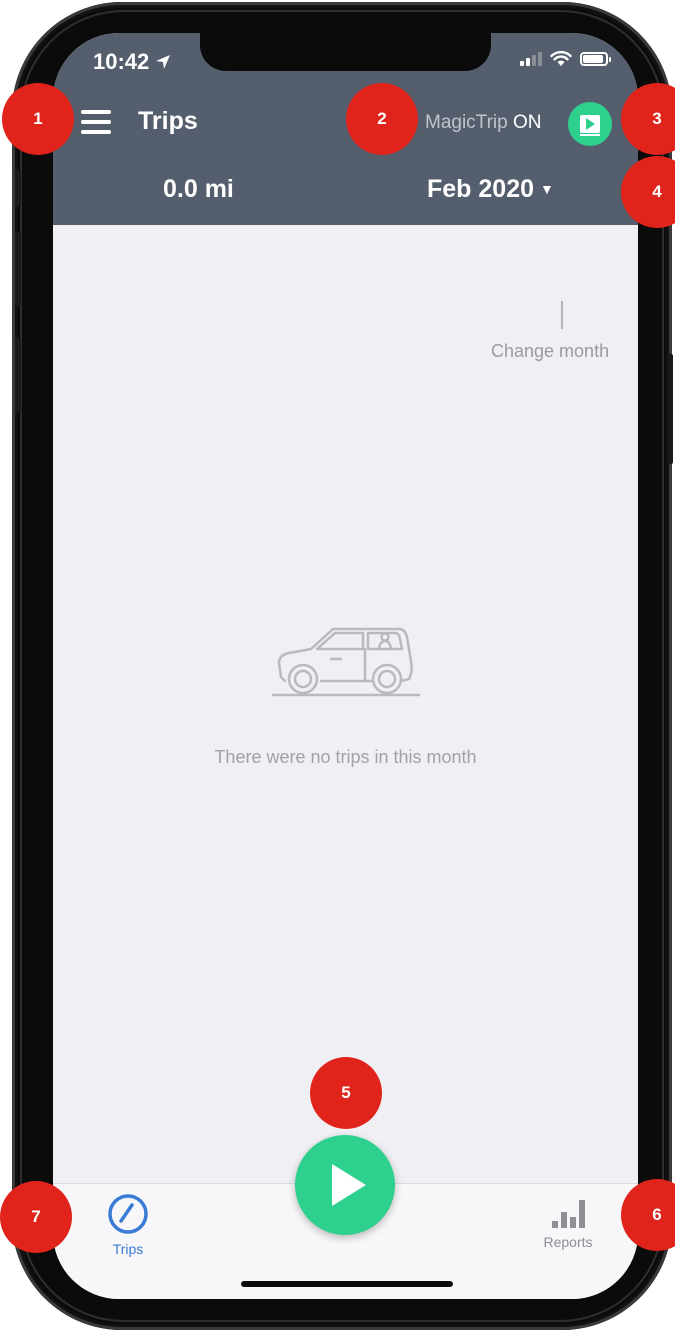  What do you see at coordinates (595, 59) in the screenshot?
I see `battery-icon` at bounding box center [595, 59].